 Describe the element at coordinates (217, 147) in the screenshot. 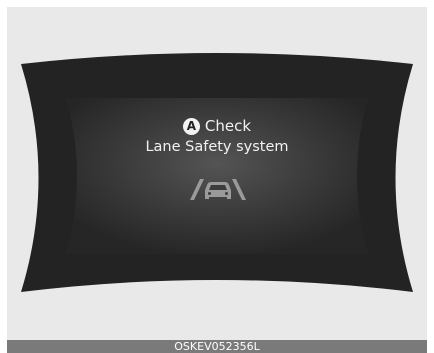

I see `message-line-system: Lane Safety system` at that location.